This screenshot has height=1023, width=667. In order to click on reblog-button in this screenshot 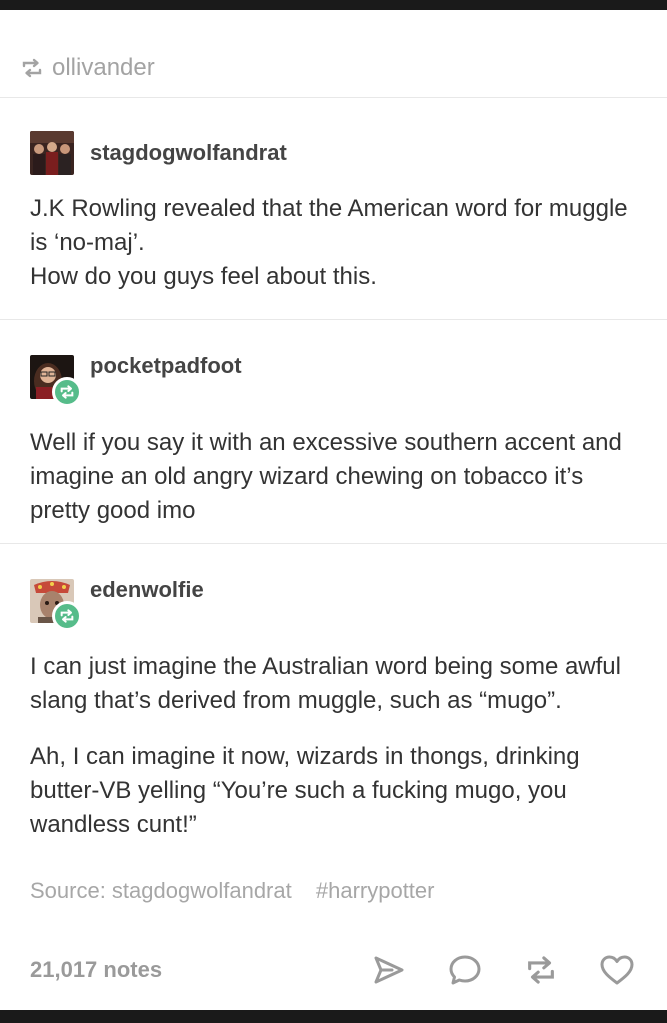, I will do `click(541, 970)`.